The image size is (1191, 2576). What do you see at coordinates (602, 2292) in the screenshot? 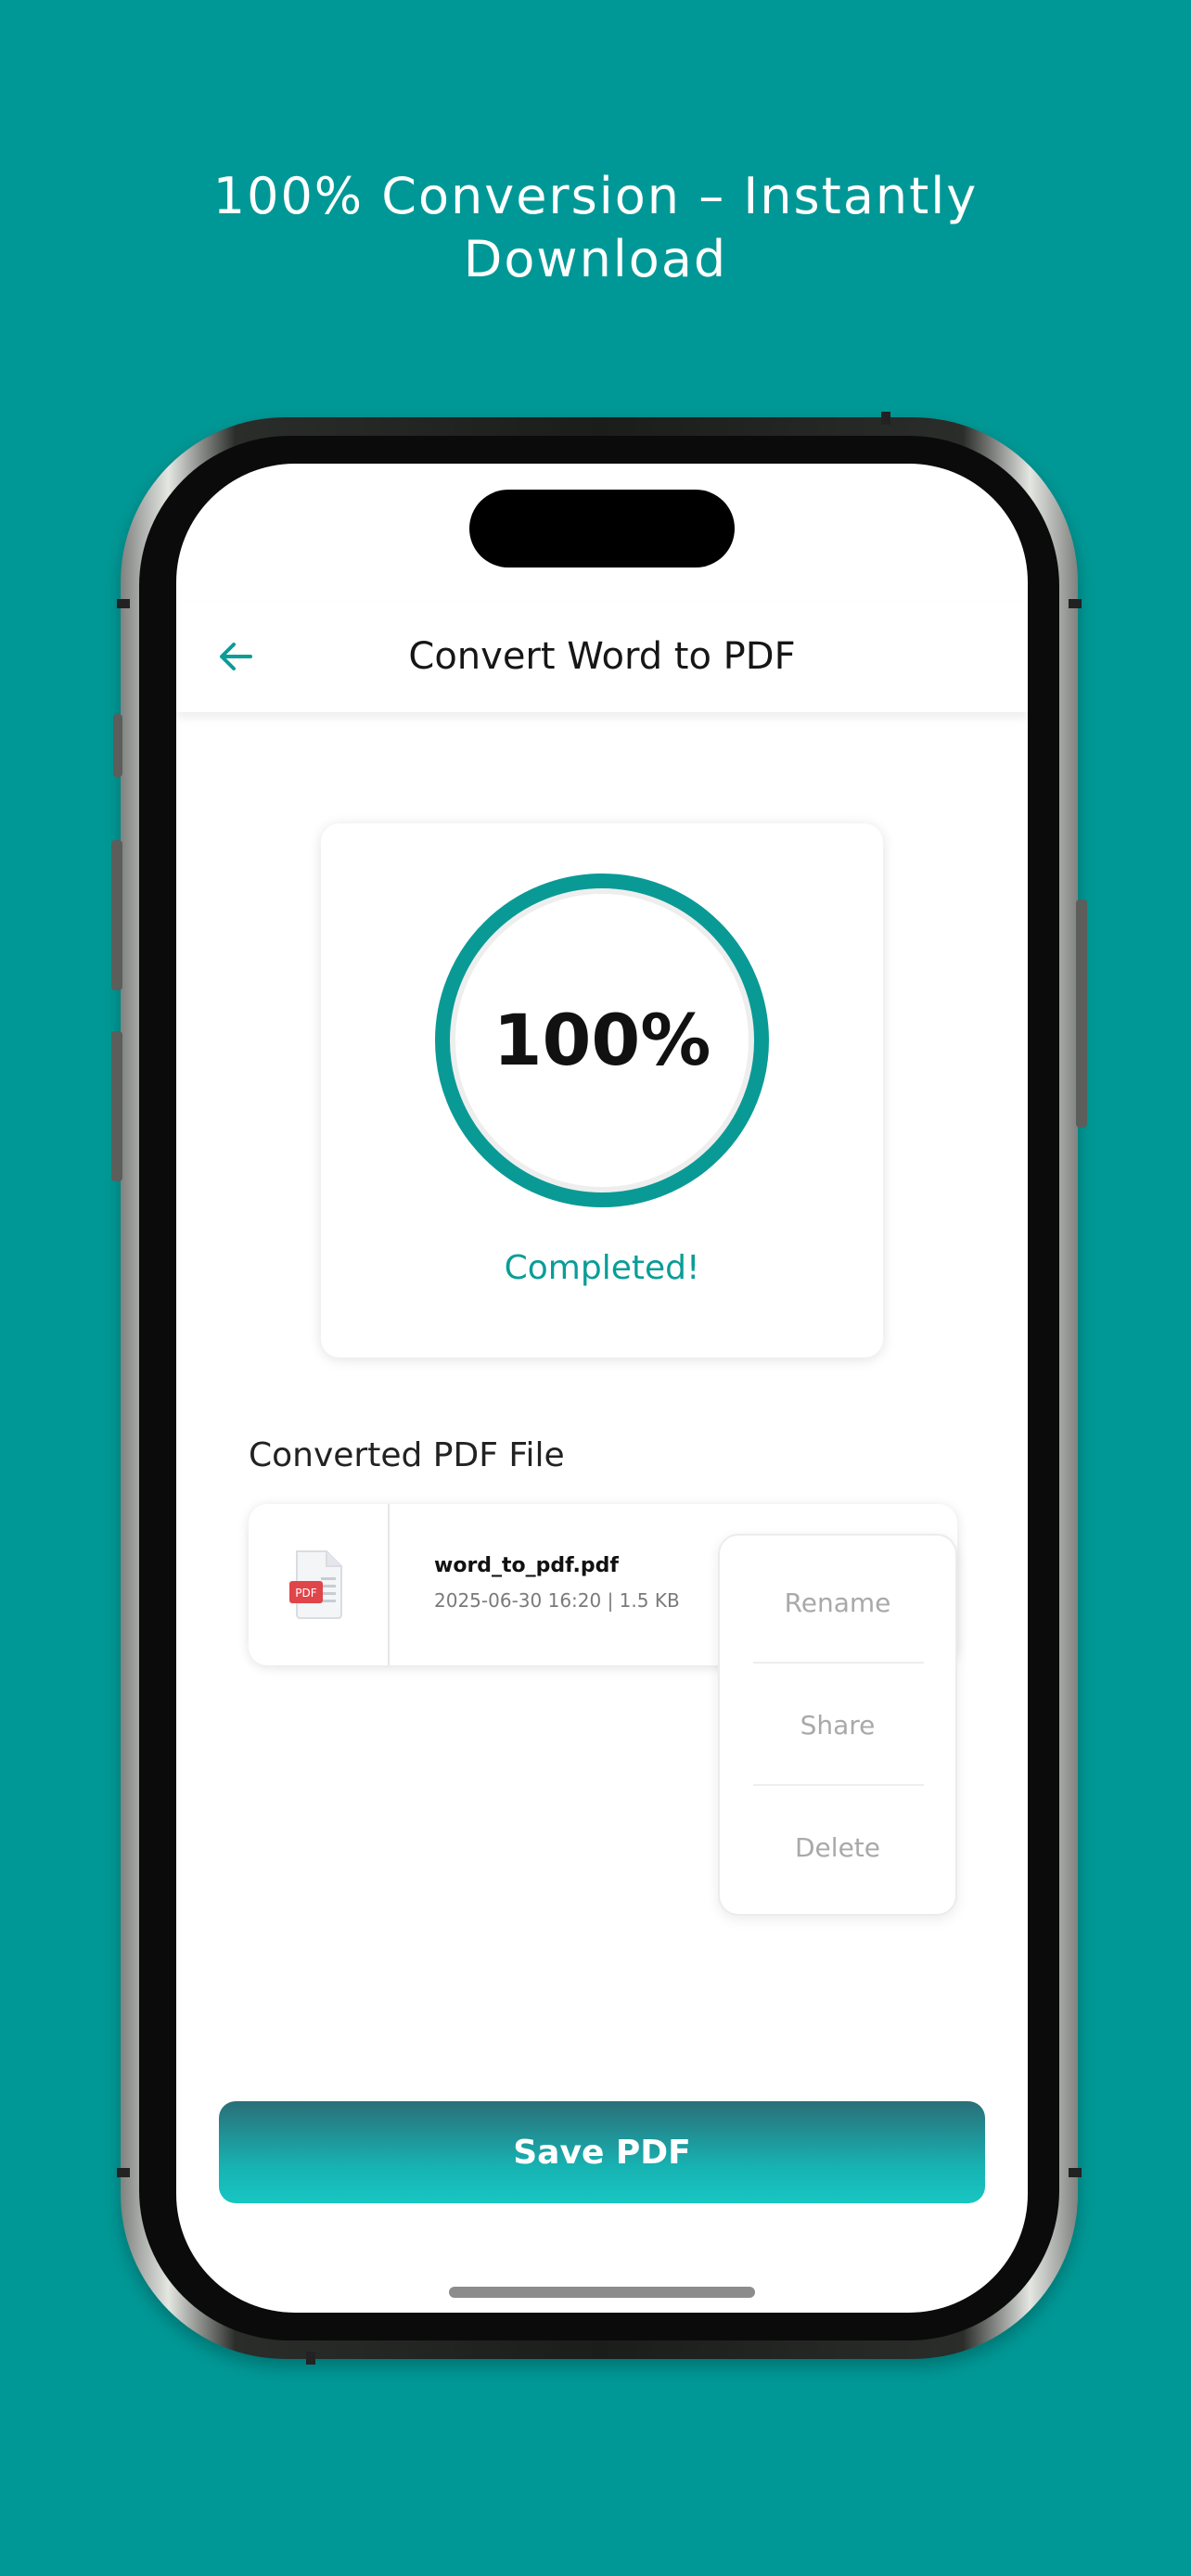
I see `home-indicator` at bounding box center [602, 2292].